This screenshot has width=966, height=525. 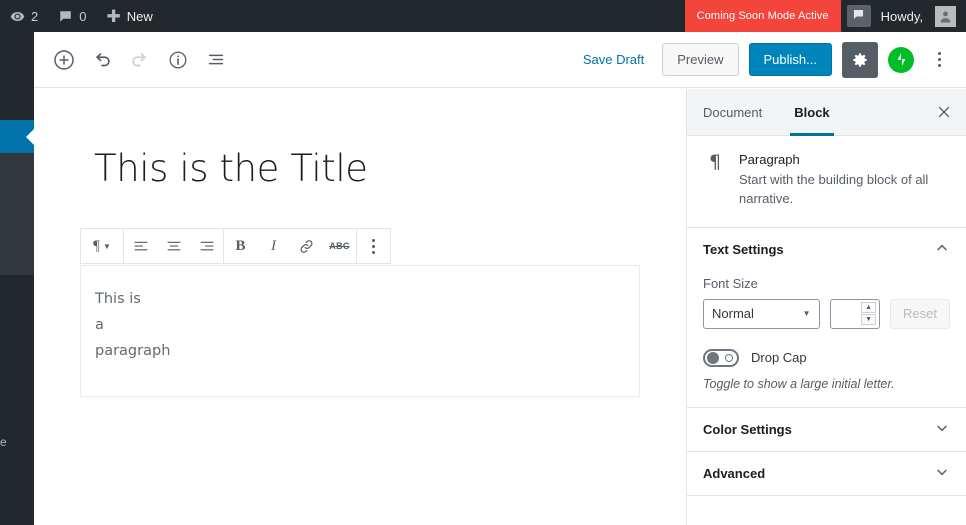 I want to click on admin-bar-comments: 0, so click(x=72, y=16).